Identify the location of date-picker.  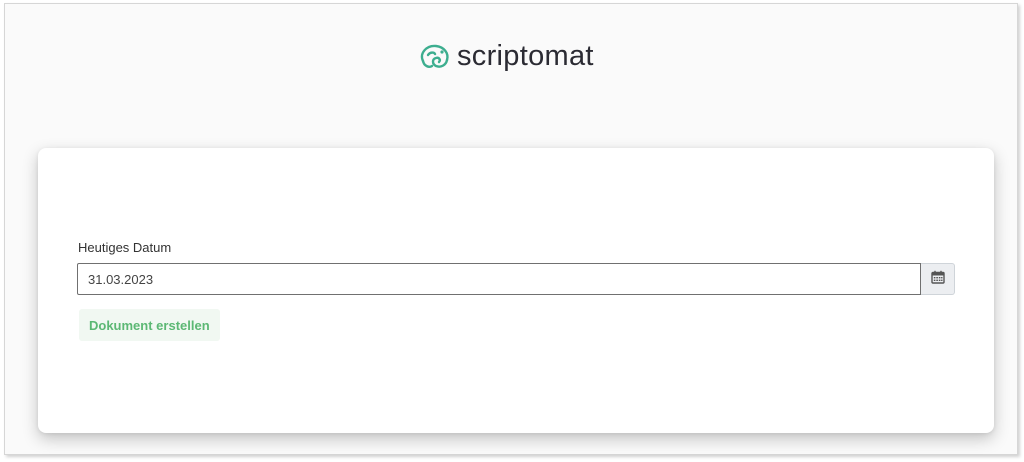
(516, 279).